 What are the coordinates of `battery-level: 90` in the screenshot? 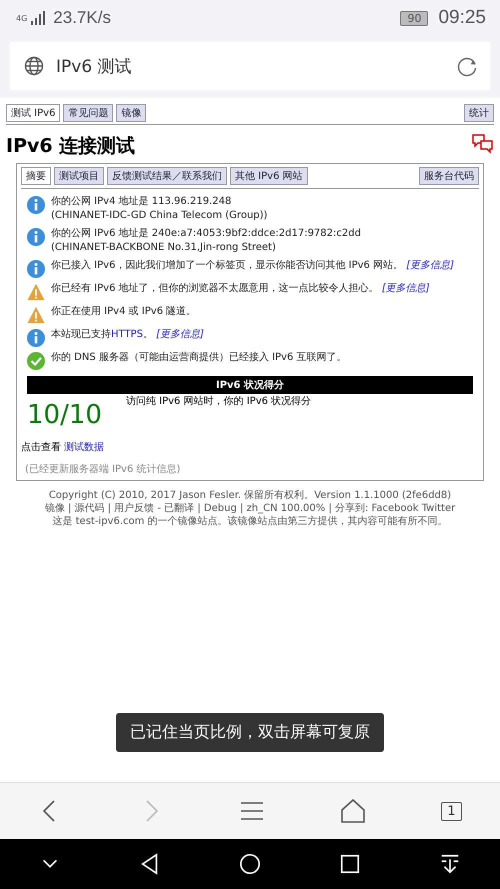 It's located at (414, 18).